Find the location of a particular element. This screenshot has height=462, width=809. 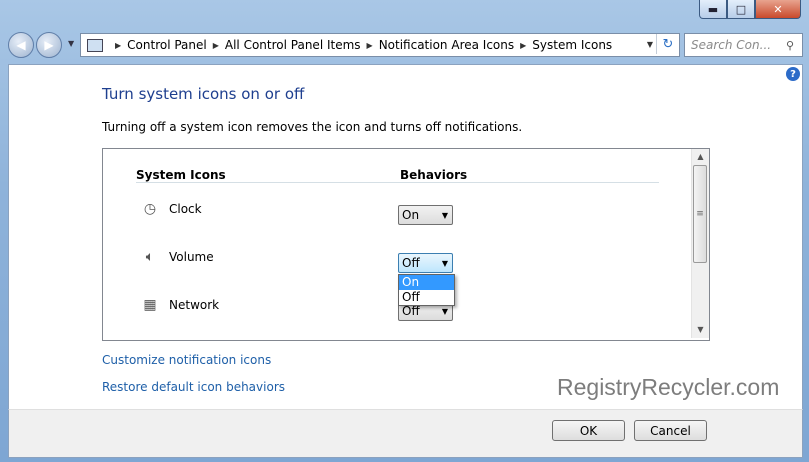

maximize-button: □ is located at coordinates (741, 9).